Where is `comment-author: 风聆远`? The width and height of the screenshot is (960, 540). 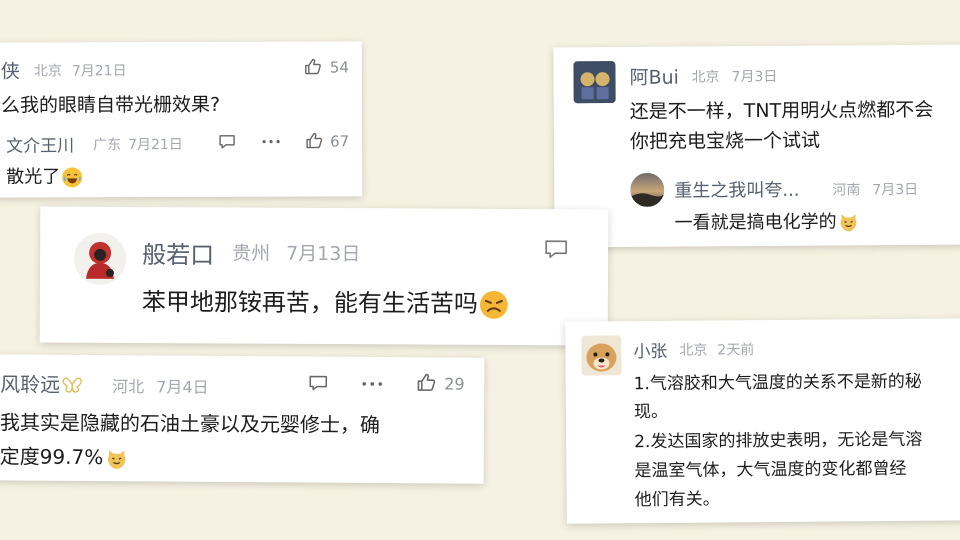
comment-author: 风聆远 is located at coordinates (41, 383).